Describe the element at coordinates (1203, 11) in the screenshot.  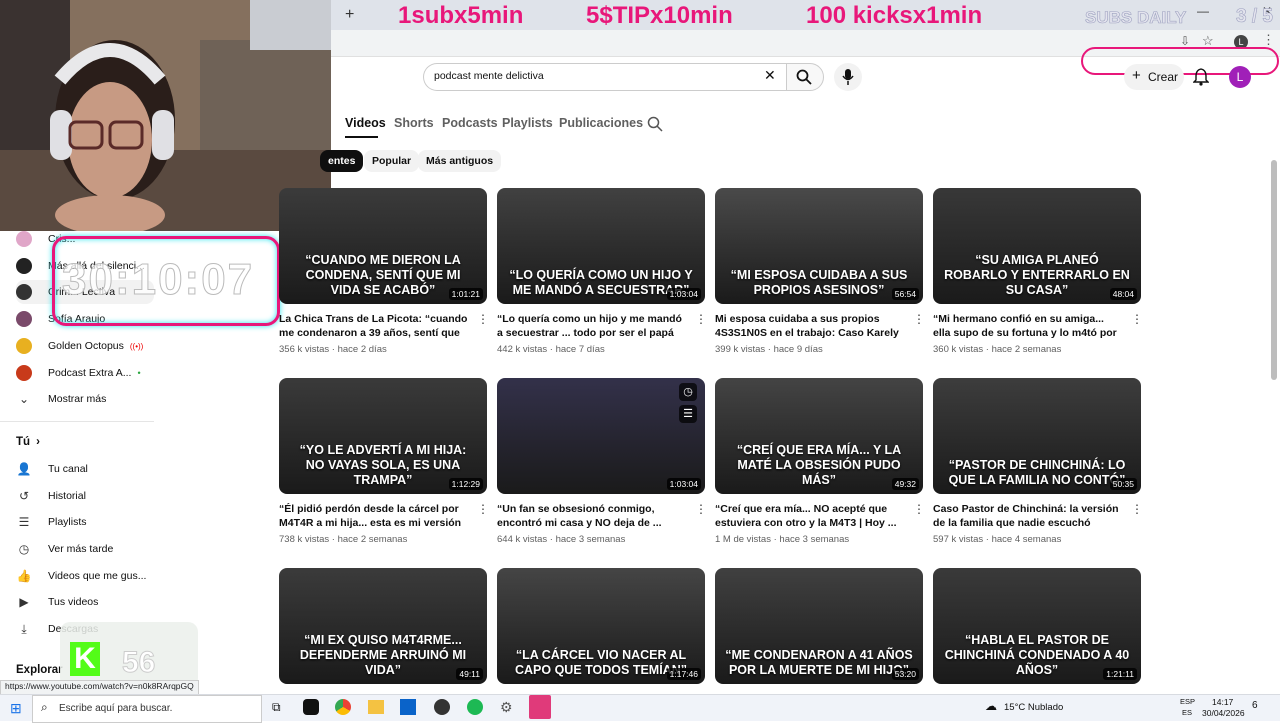
I see `minimize-icon: —` at that location.